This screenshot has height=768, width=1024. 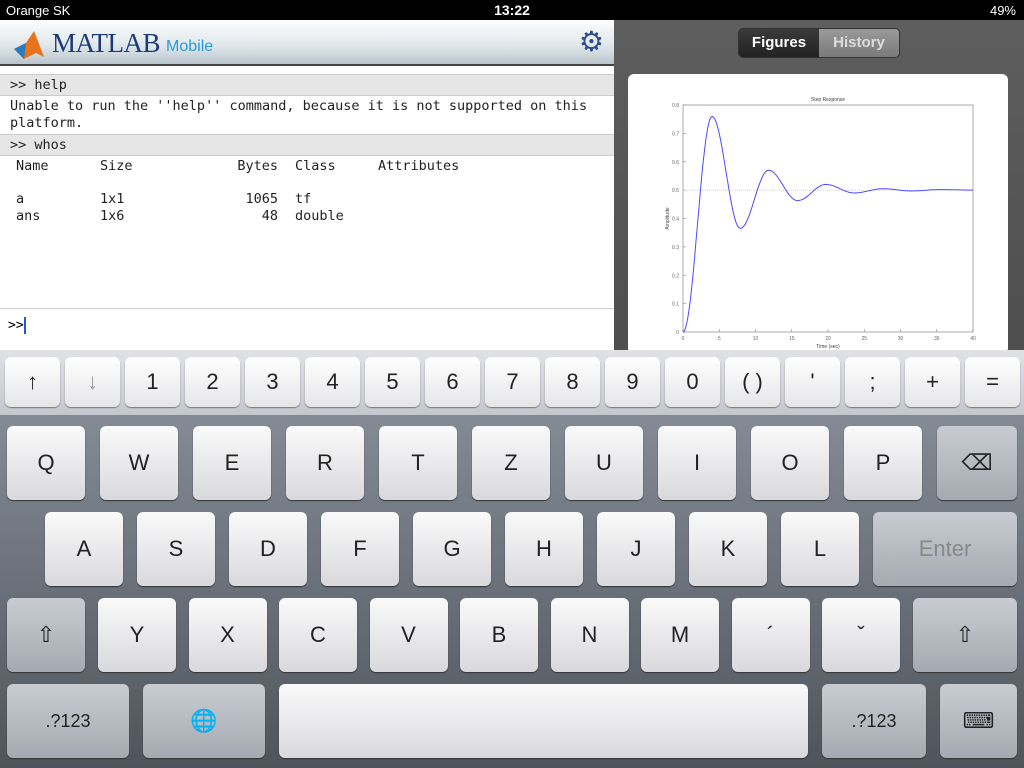 What do you see at coordinates (589, 635) in the screenshot?
I see `key-5: N` at bounding box center [589, 635].